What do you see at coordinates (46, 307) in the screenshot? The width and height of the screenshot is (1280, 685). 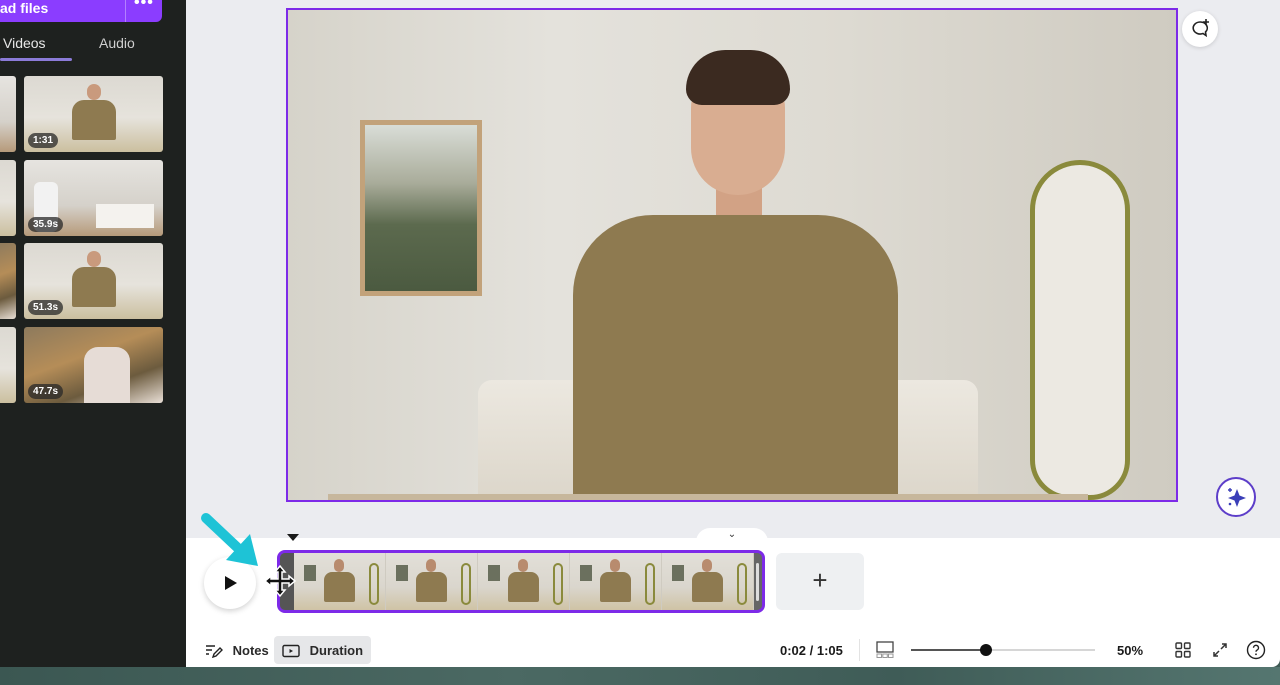 I see `duration-badge: 51.3s` at bounding box center [46, 307].